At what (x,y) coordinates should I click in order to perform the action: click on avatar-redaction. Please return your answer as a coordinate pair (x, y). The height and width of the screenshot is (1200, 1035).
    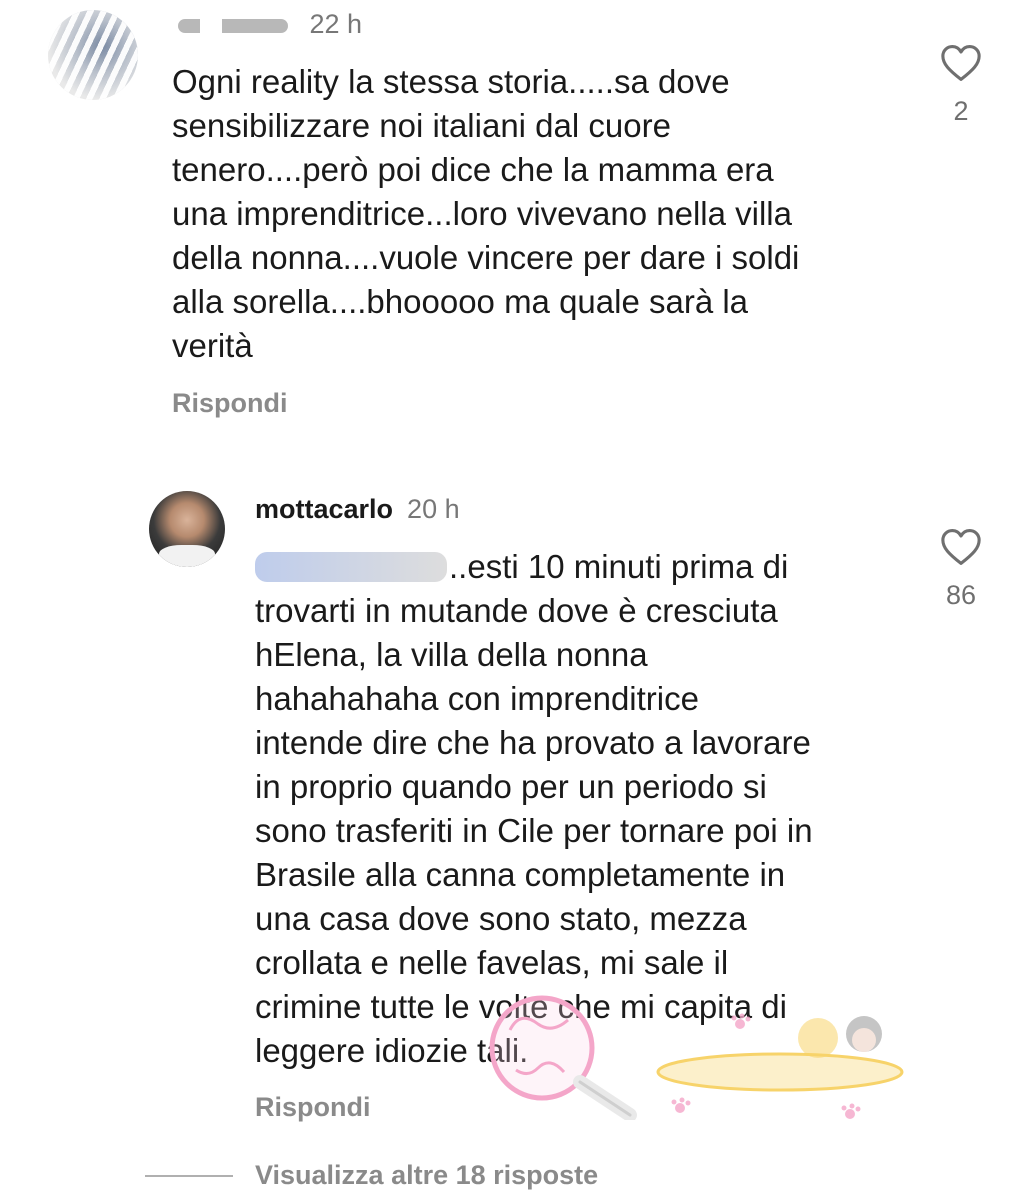
    Looking at the image, I should click on (93, 55).